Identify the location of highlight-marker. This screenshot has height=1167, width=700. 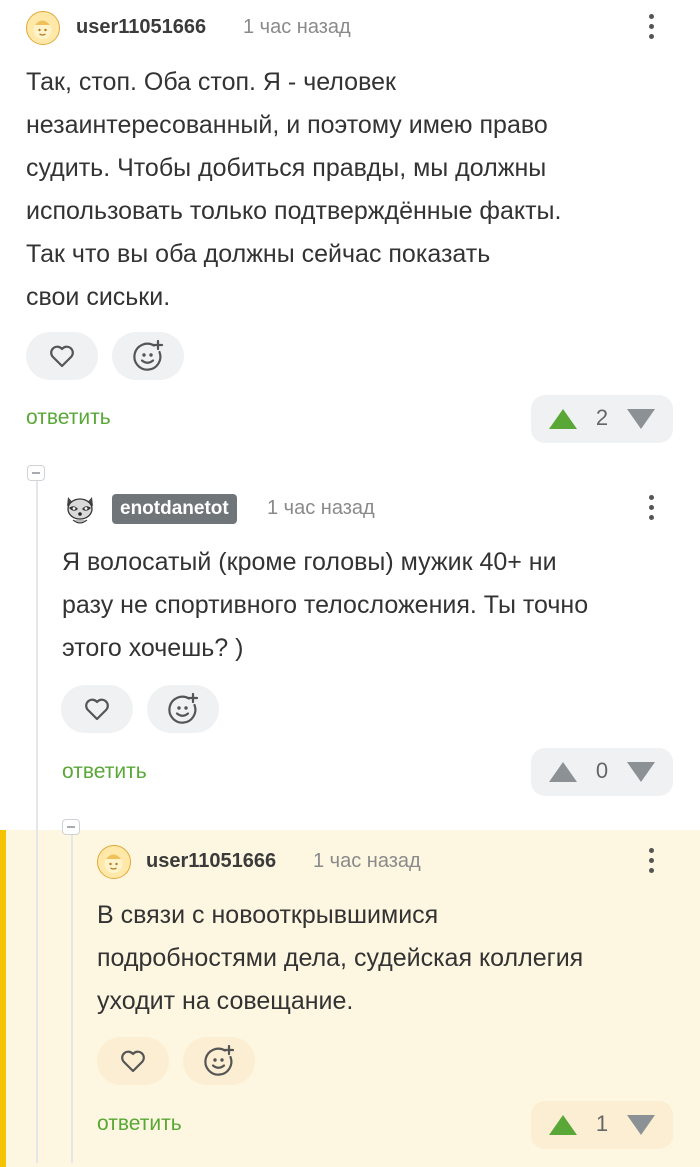
(3, 998).